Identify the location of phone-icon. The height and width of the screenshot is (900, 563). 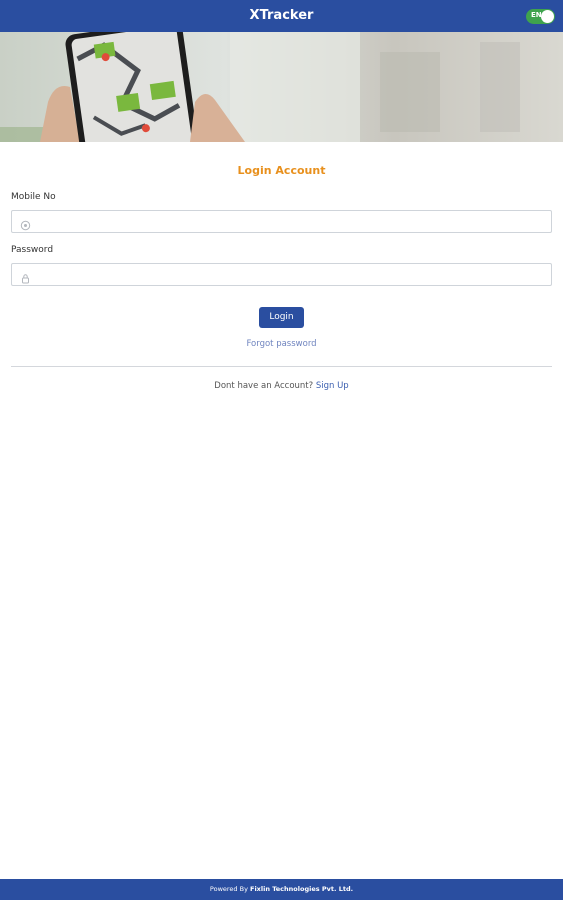
(25, 223).